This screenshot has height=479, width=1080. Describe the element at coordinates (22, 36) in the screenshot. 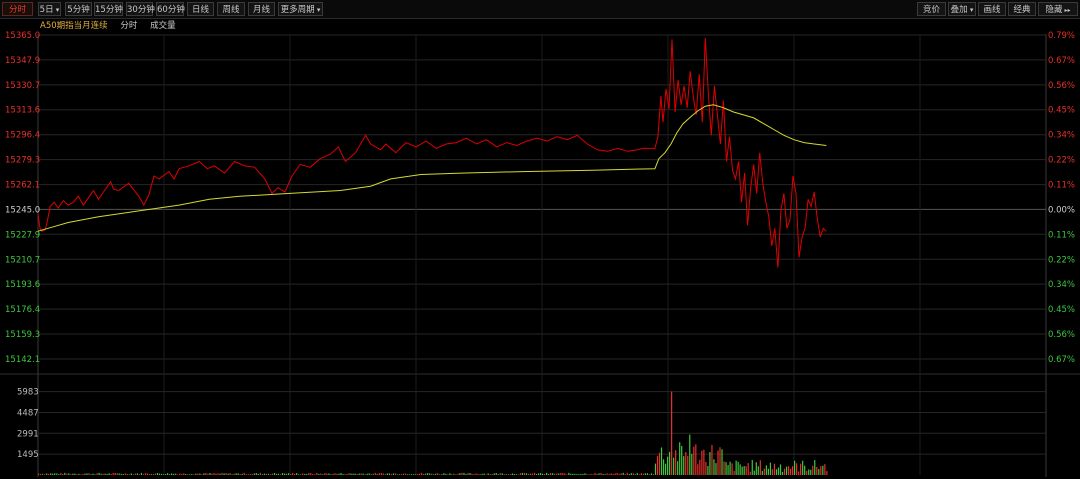

I see `price-tick-label: 15365.0` at that location.